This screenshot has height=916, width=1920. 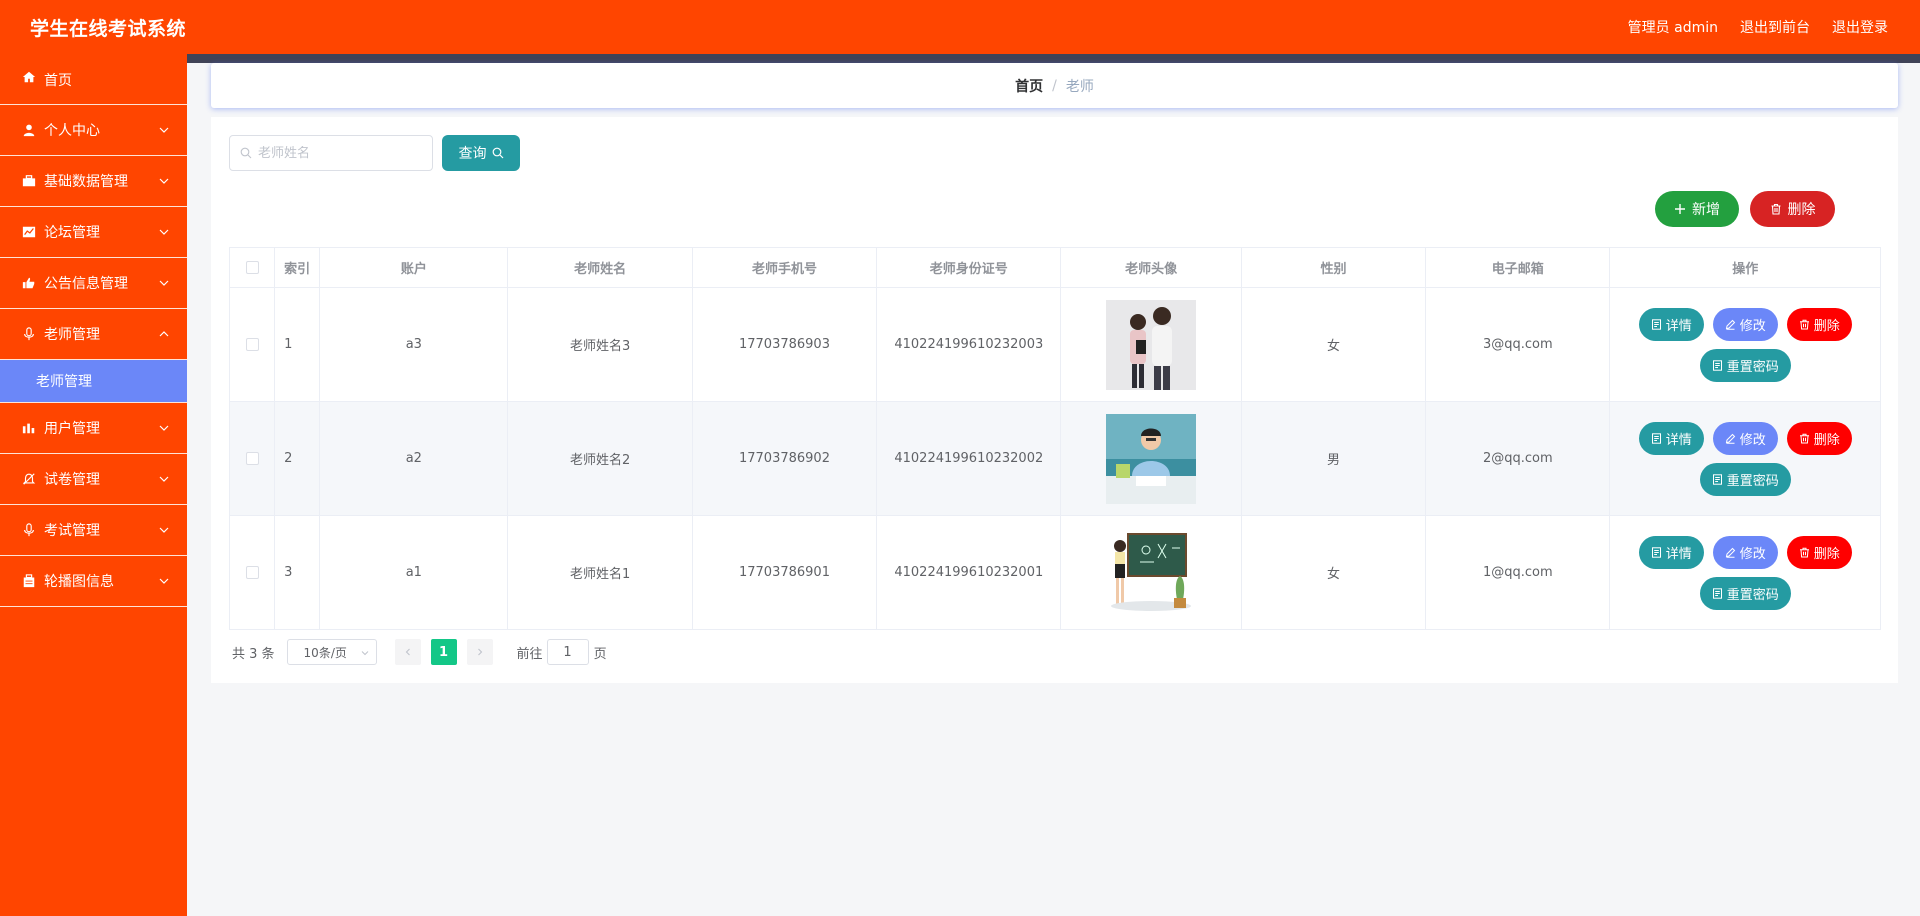 What do you see at coordinates (567, 652) in the screenshot?
I see `goto-page-input` at bounding box center [567, 652].